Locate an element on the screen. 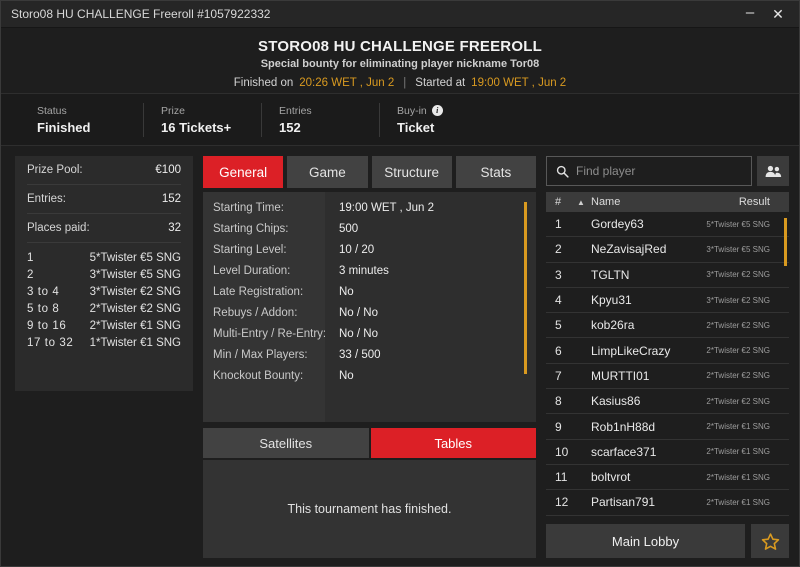  people-icon is located at coordinates (773, 171).